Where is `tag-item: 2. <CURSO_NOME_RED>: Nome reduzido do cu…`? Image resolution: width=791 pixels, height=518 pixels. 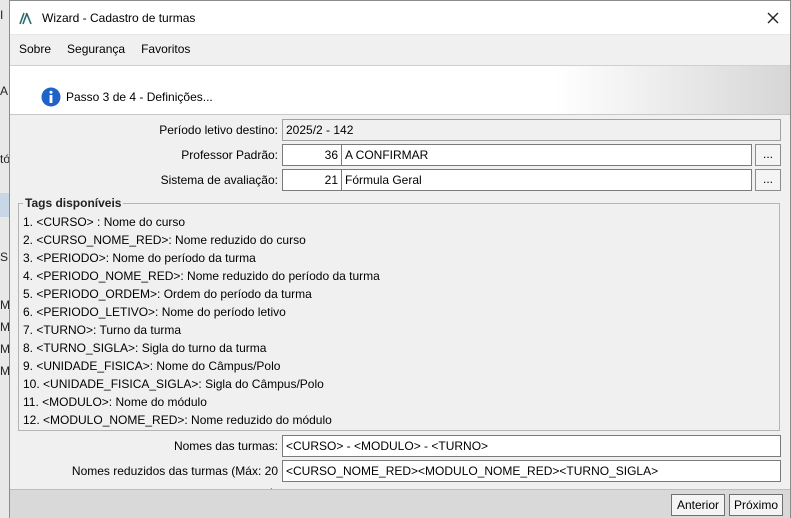 tag-item: 2. <CURSO_NOME_RED>: Nome reduzido do cu… is located at coordinates (164, 240).